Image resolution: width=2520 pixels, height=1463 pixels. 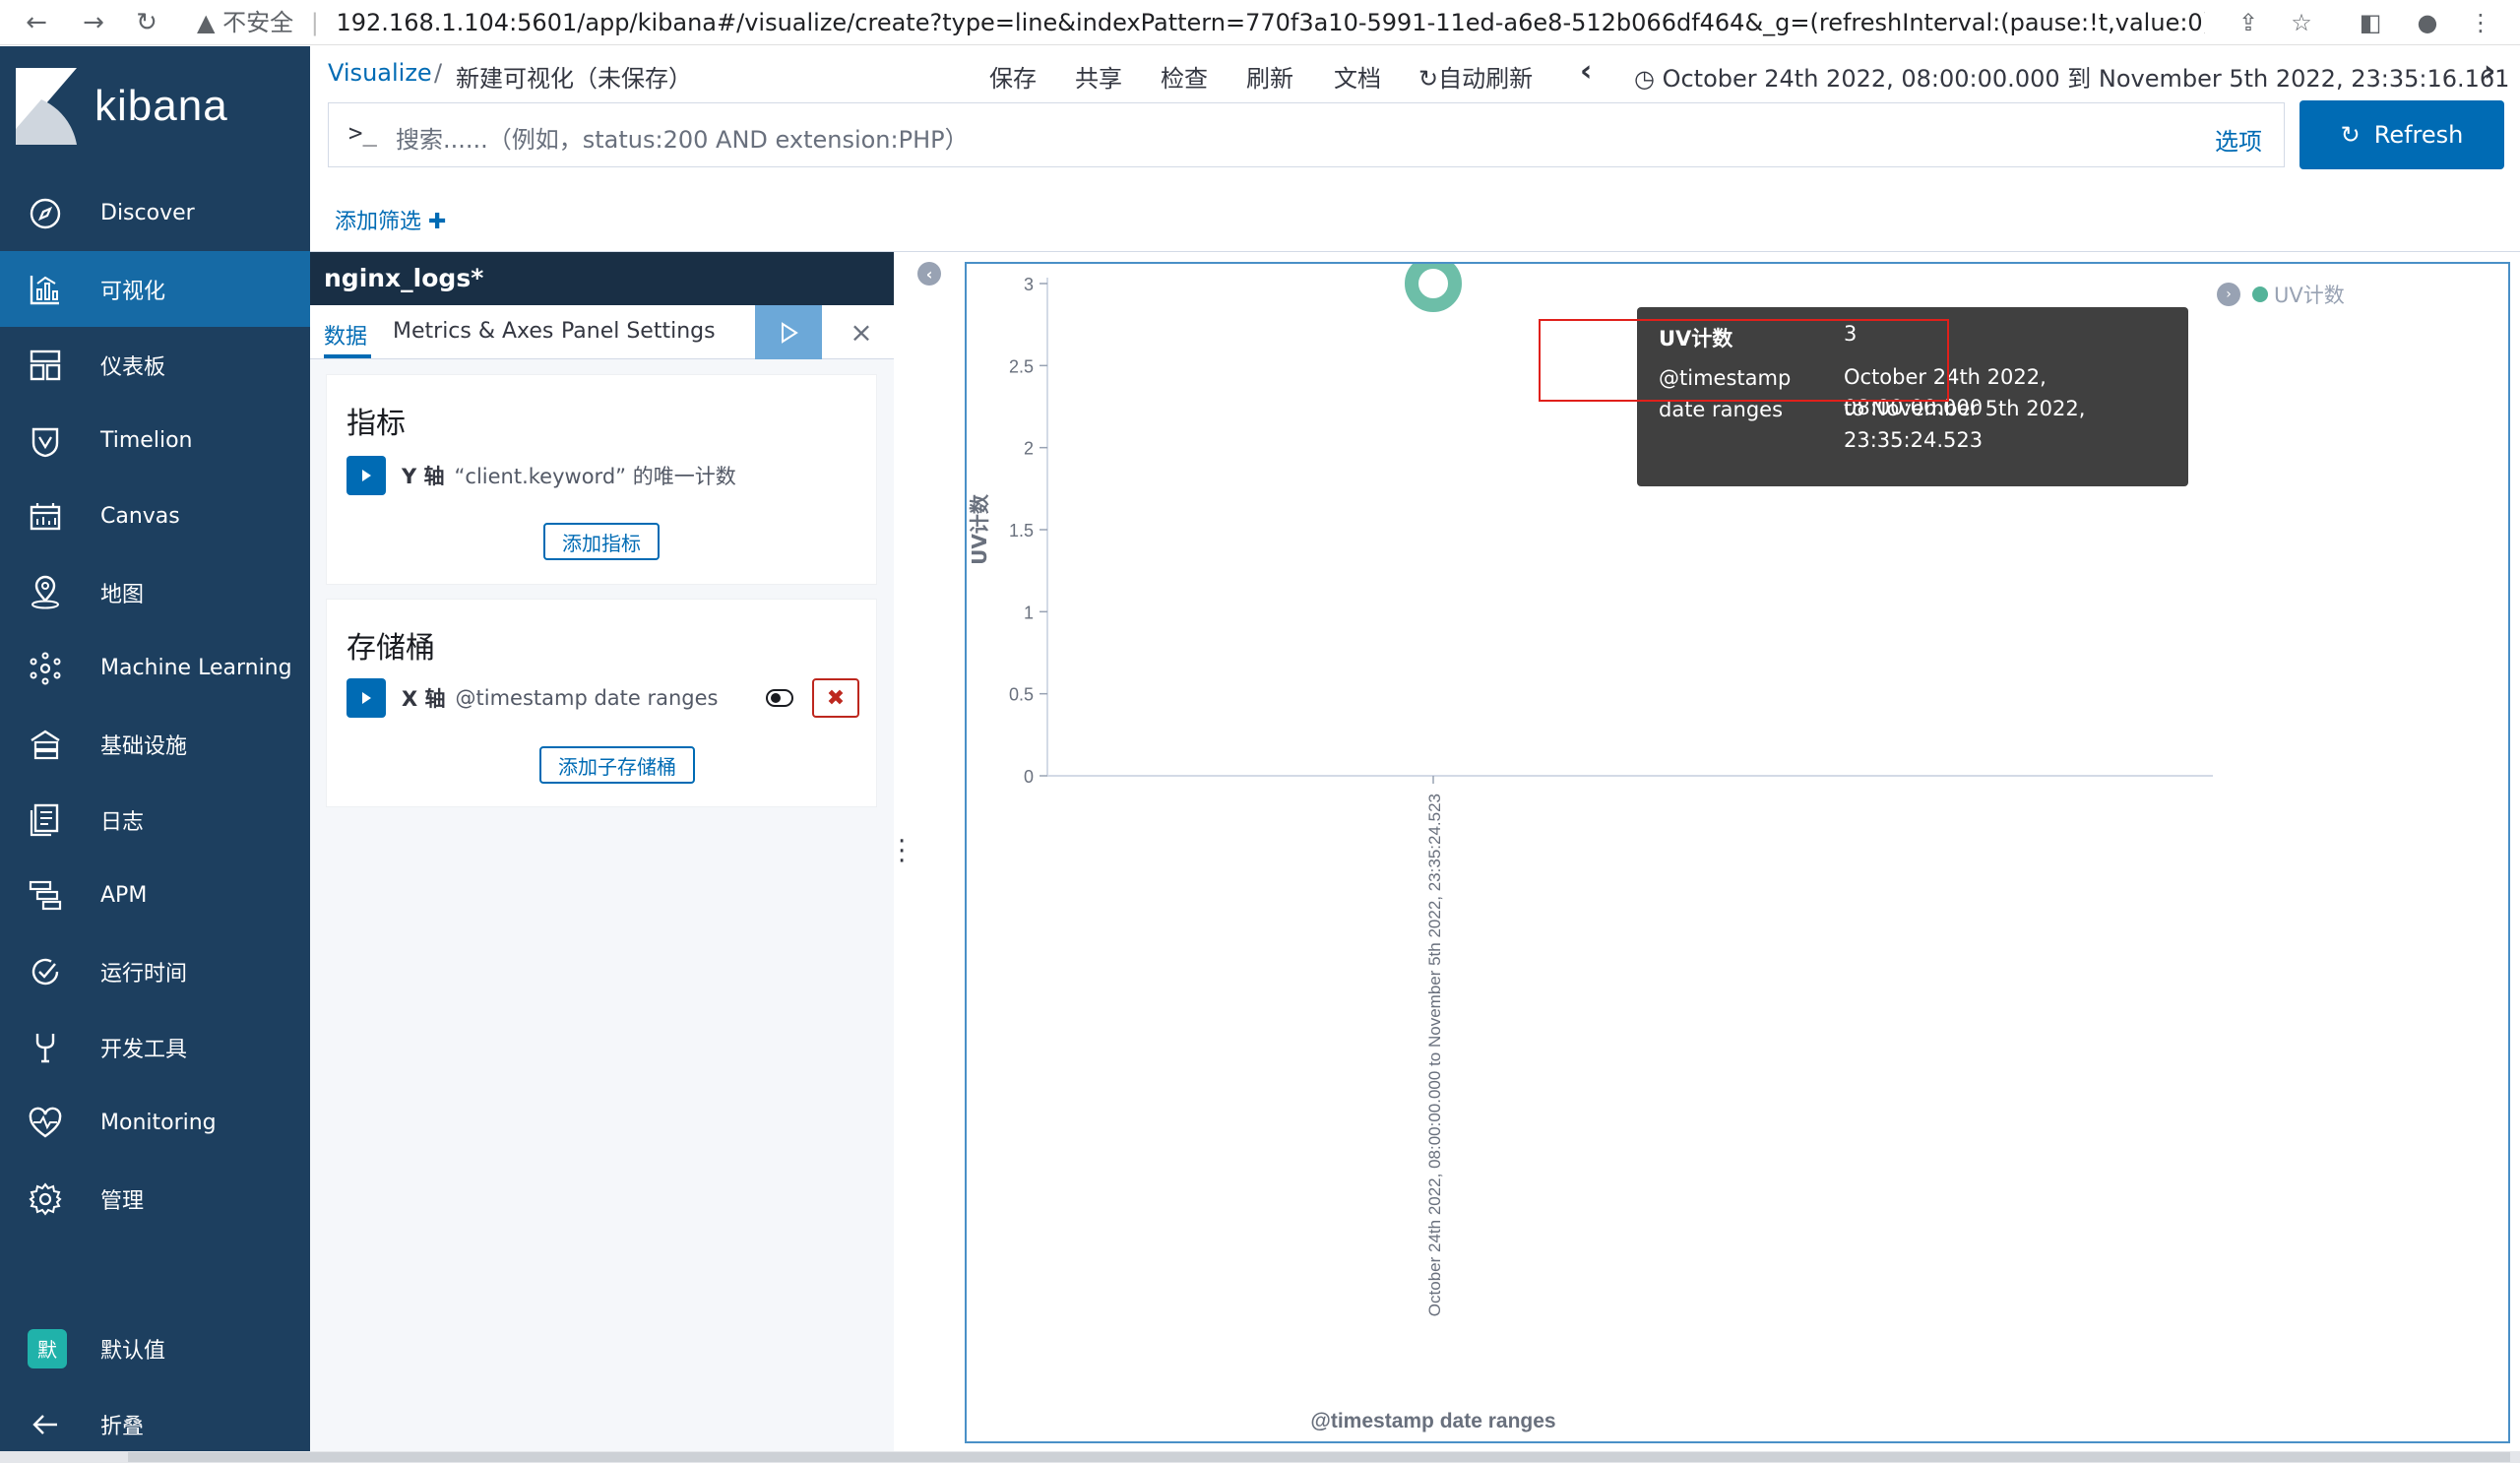 What do you see at coordinates (45, 1047) in the screenshot?
I see `wrench-icon` at bounding box center [45, 1047].